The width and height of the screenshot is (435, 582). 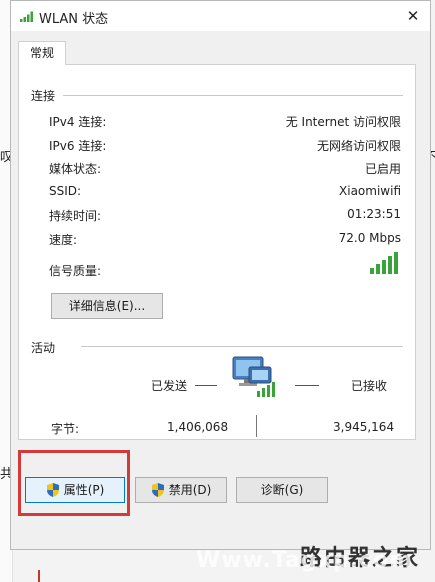 What do you see at coordinates (26, 16) in the screenshot?
I see `wifi-signal-icon` at bounding box center [26, 16].